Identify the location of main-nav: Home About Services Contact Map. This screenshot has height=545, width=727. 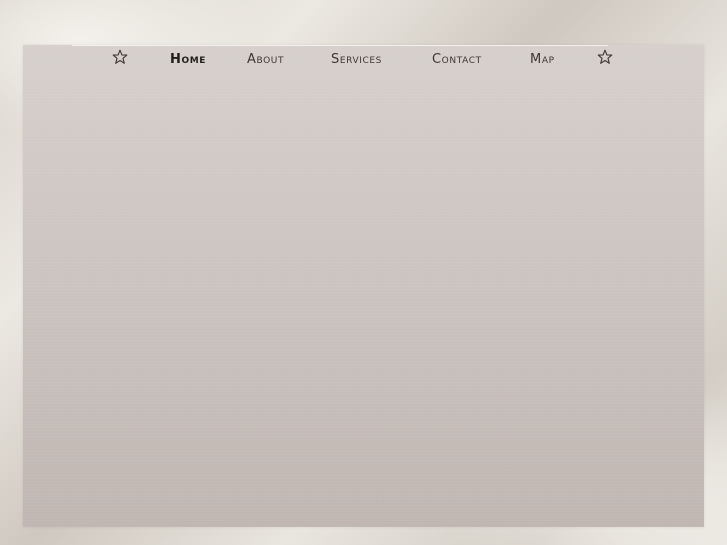
(363, 59).